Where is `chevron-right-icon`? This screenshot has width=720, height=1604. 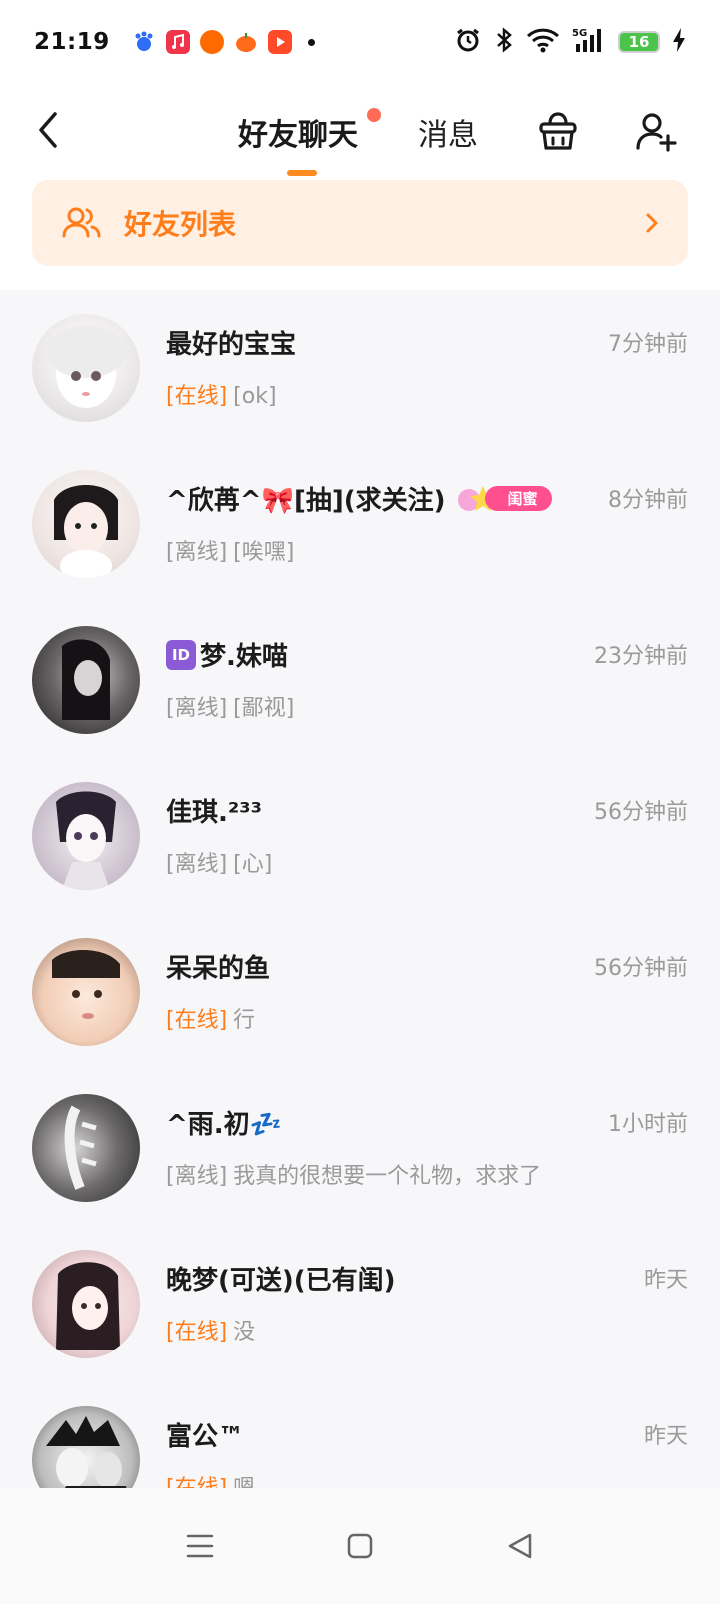 chevron-right-icon is located at coordinates (652, 223).